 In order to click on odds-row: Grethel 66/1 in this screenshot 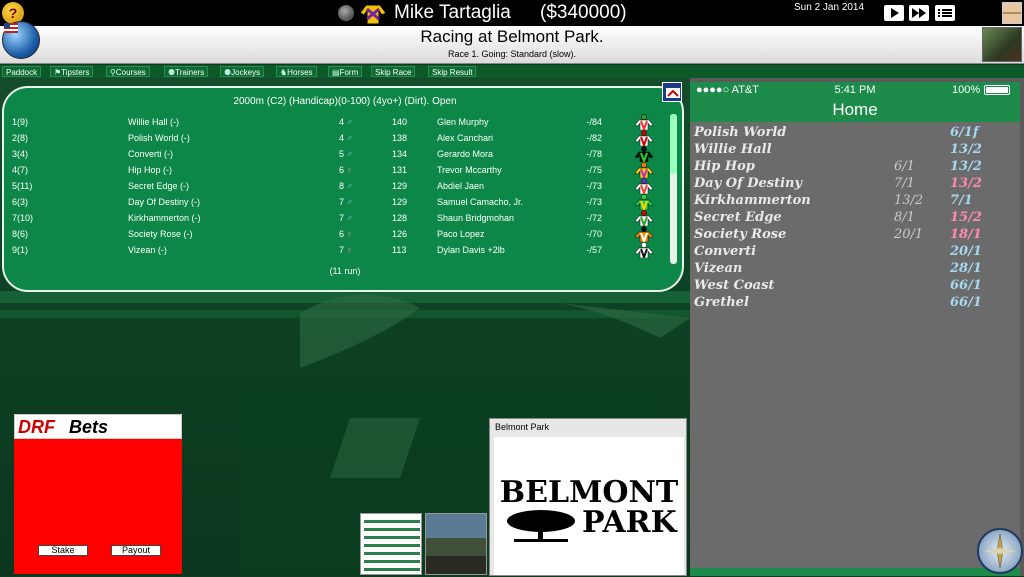, I will do `click(855, 302)`.